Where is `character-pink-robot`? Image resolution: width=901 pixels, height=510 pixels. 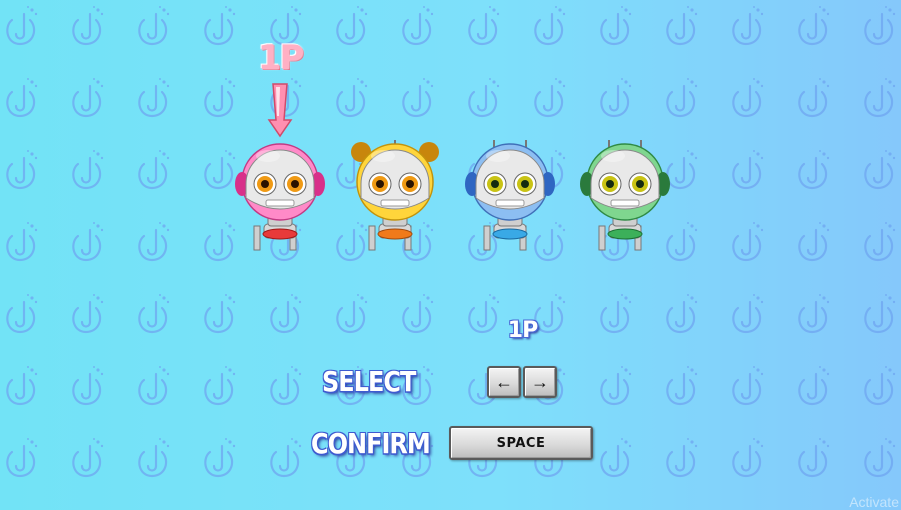
character-pink-robot is located at coordinates (280, 200).